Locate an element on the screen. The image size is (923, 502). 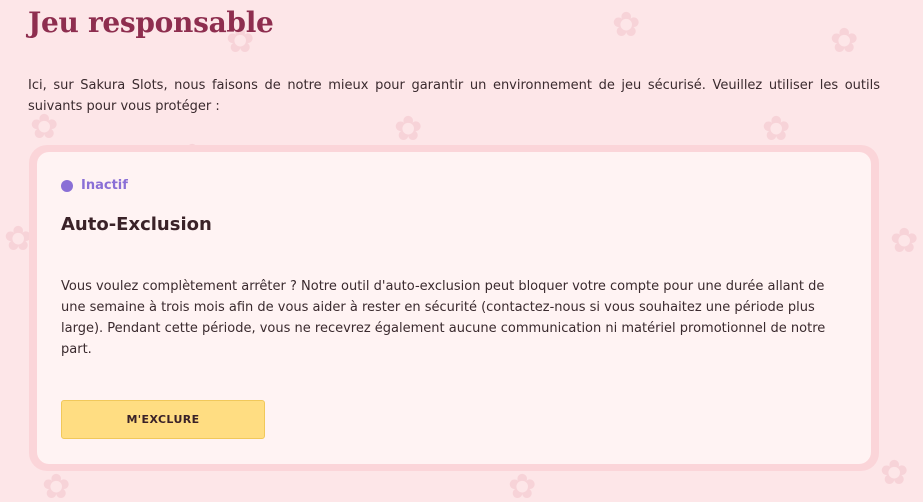
status-indicator: Inactif is located at coordinates (94, 185).